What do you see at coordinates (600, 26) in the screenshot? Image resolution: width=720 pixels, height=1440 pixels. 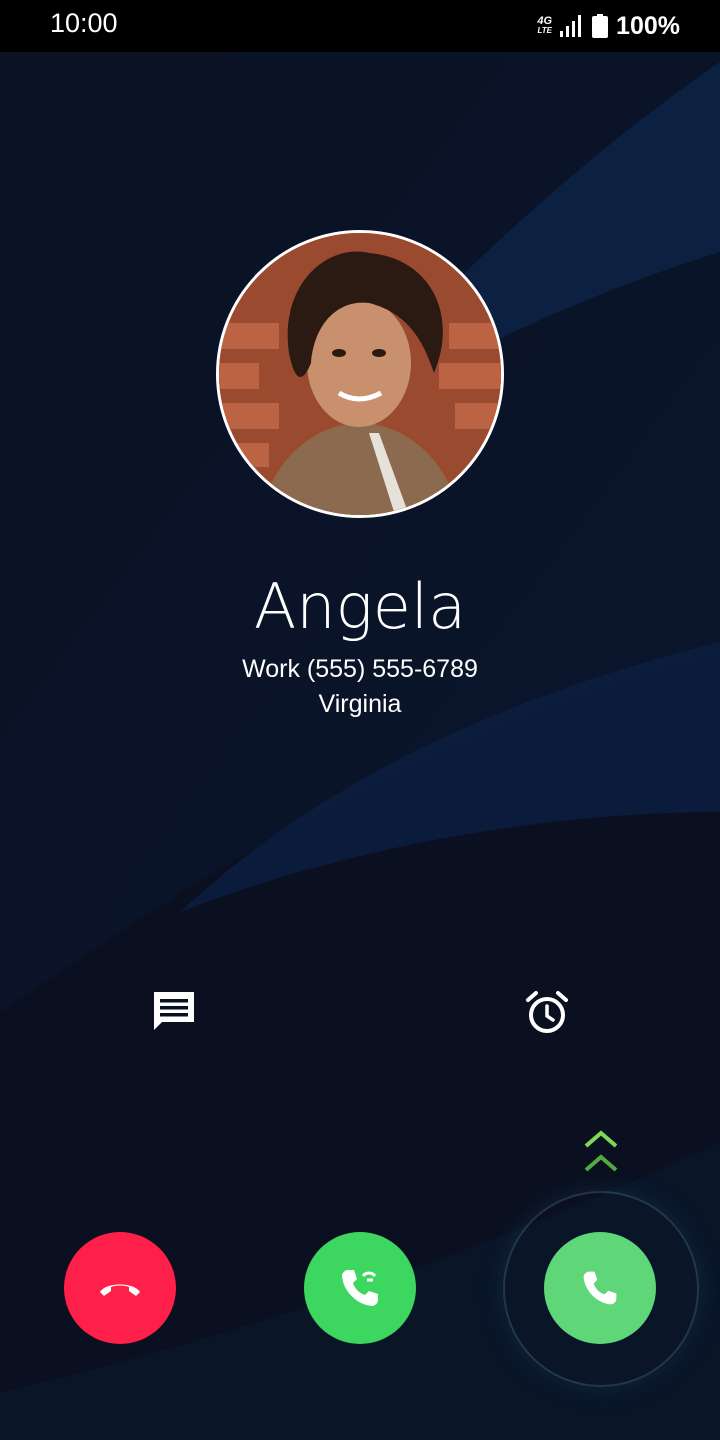 I see `battery-icon` at bounding box center [600, 26].